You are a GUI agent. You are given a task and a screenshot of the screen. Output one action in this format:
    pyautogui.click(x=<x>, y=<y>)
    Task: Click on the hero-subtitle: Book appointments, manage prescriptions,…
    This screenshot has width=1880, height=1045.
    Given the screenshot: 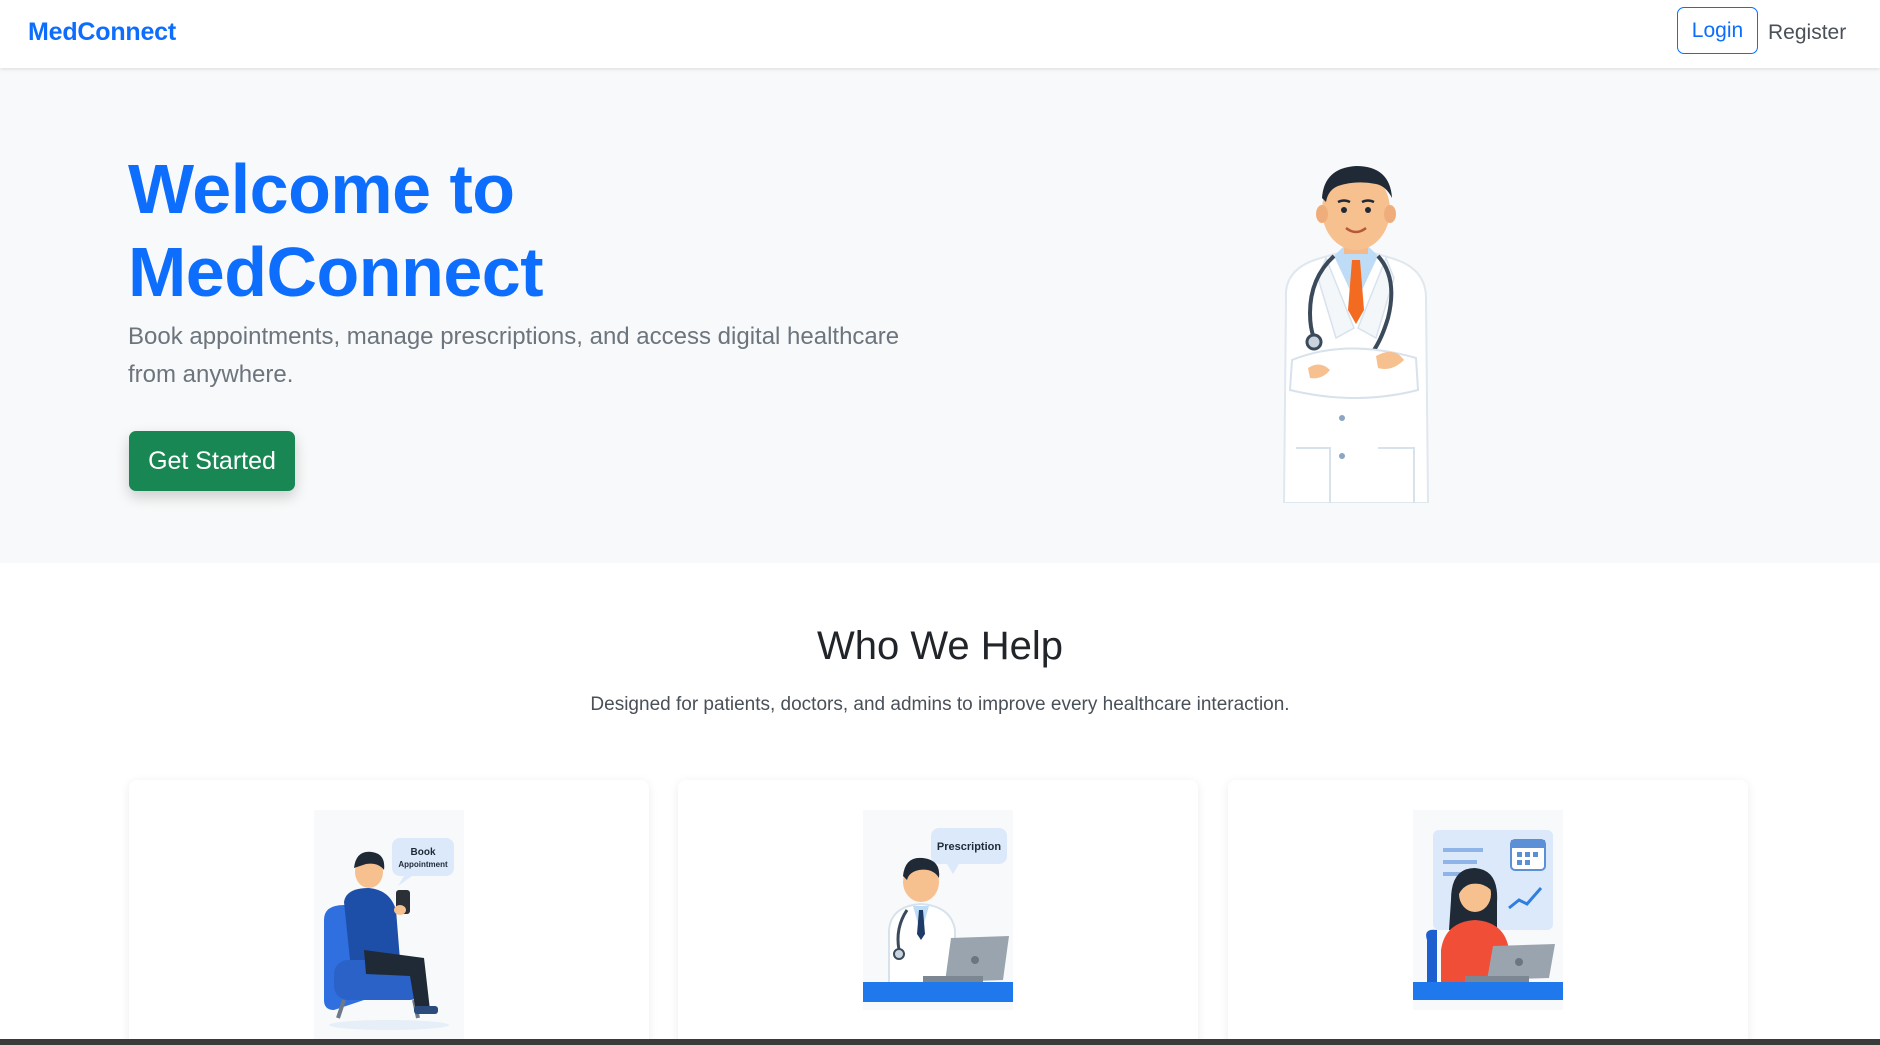 What is the action you would take?
    pyautogui.click(x=514, y=355)
    